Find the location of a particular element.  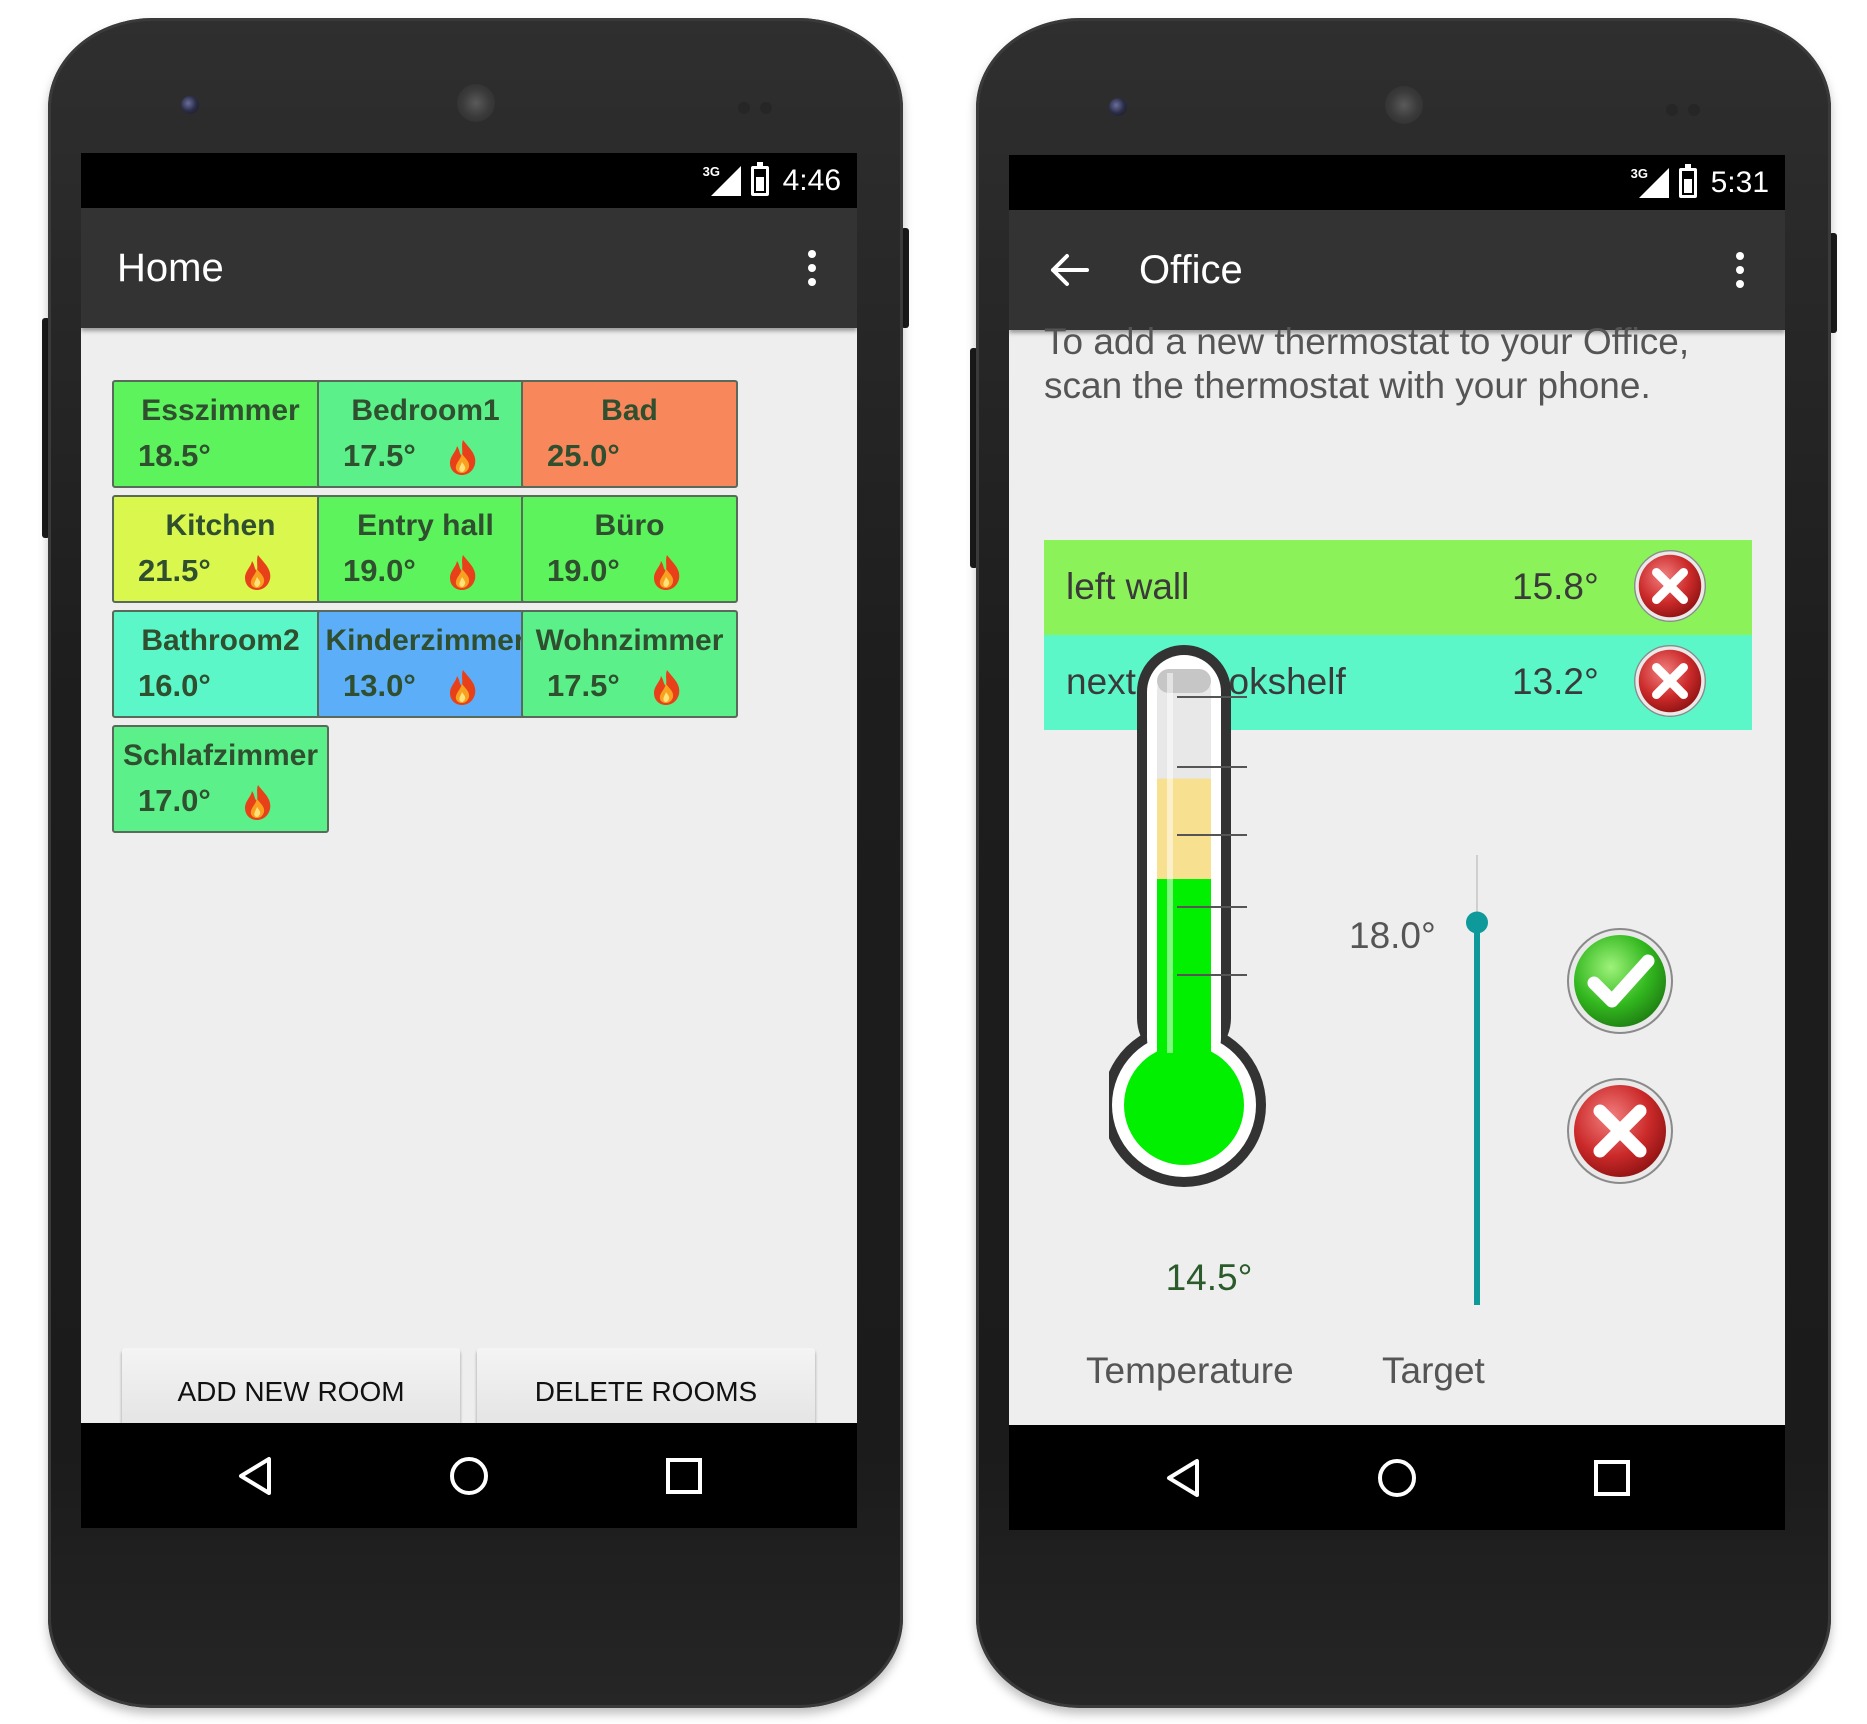

thermostat-temperature: 15.8° is located at coordinates (1555, 586).